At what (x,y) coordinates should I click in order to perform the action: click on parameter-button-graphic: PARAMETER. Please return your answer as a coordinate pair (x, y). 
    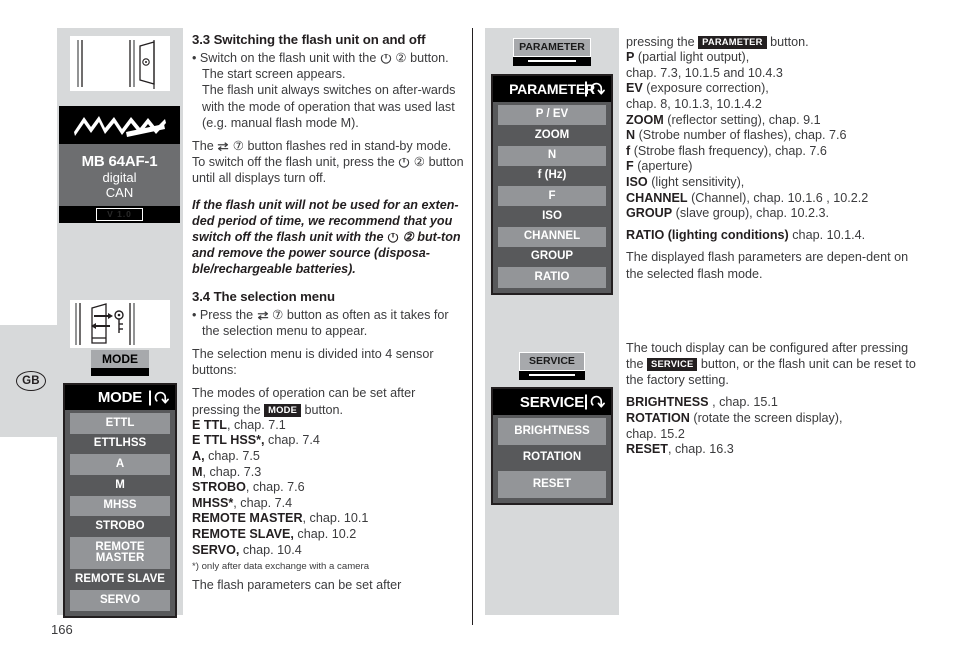
    Looking at the image, I should click on (552, 52).